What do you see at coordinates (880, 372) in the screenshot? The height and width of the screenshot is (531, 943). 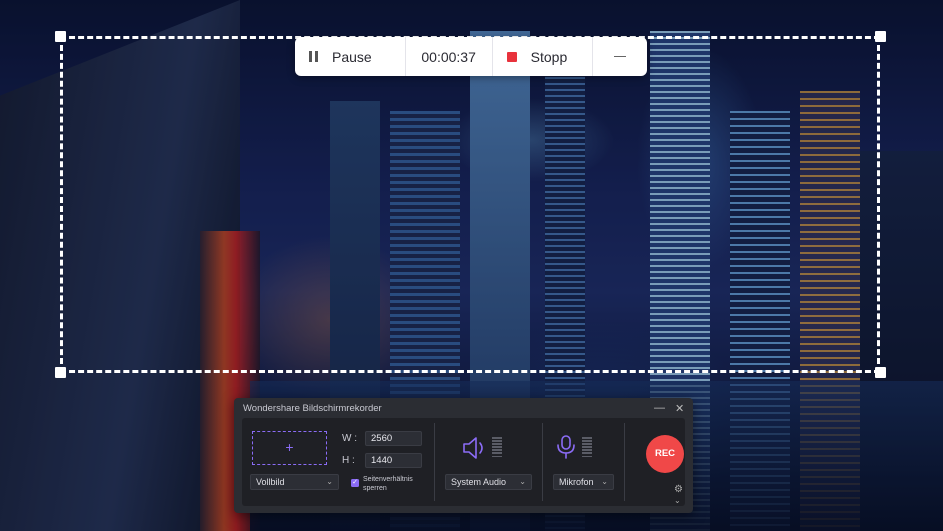 I see `resize-handle-bottom-right` at bounding box center [880, 372].